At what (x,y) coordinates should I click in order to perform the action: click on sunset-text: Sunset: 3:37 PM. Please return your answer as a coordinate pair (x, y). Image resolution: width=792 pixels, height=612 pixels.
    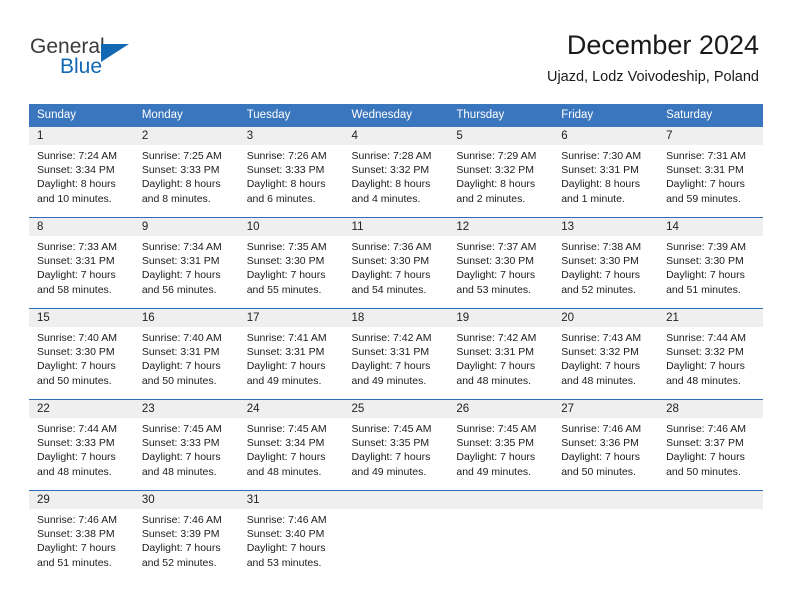
    Looking at the image, I should click on (705, 443).